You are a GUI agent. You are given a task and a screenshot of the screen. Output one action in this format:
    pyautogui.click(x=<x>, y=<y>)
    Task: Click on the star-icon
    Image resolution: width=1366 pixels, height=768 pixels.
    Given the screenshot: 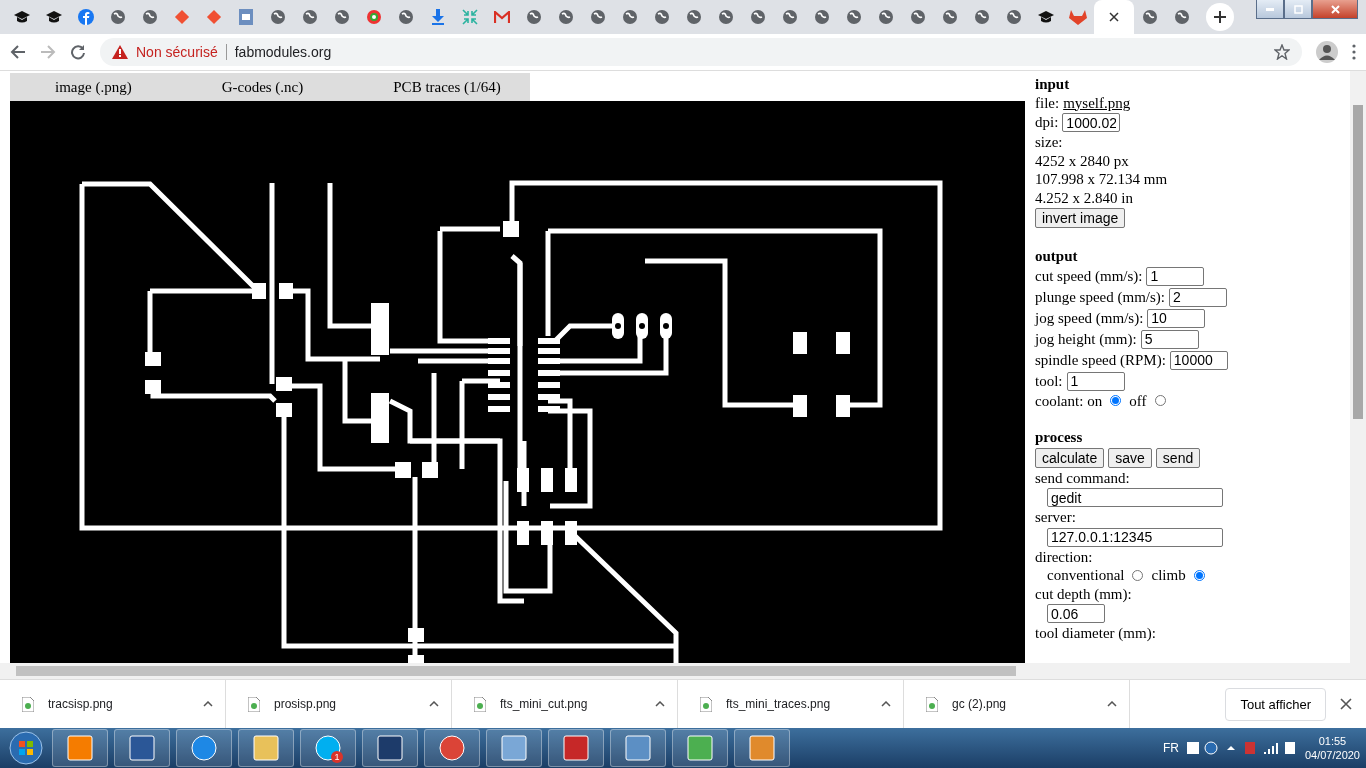 What is the action you would take?
    pyautogui.click(x=1282, y=52)
    